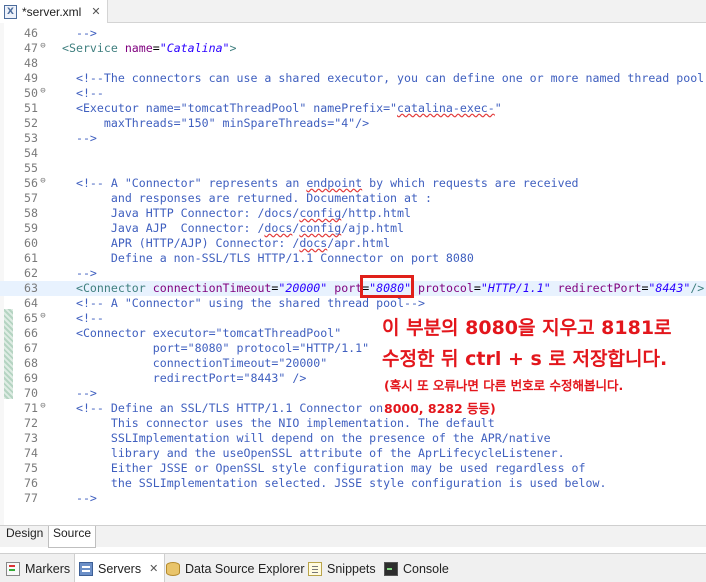 The image size is (706, 582). I want to click on code-line: 77 -->, so click(353, 498).